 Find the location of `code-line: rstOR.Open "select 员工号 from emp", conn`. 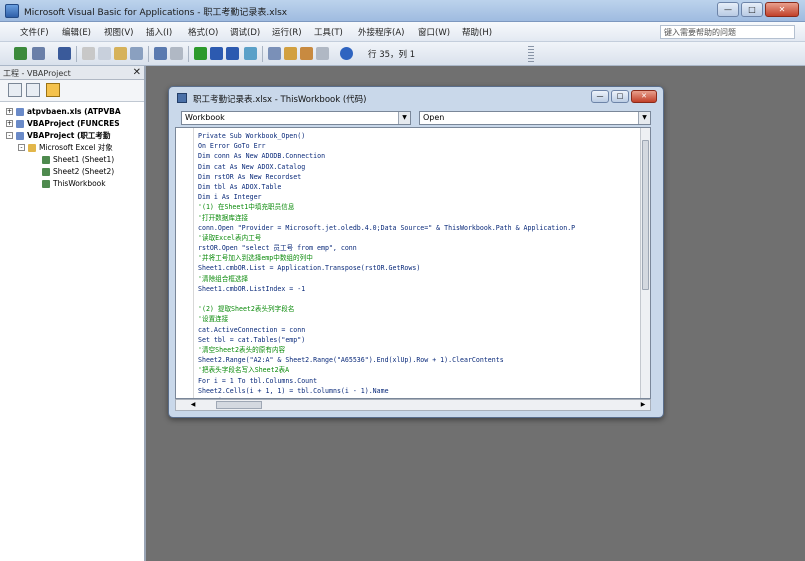

code-line: rstOR.Open "select 员工号 from emp", conn is located at coordinates (422, 248).